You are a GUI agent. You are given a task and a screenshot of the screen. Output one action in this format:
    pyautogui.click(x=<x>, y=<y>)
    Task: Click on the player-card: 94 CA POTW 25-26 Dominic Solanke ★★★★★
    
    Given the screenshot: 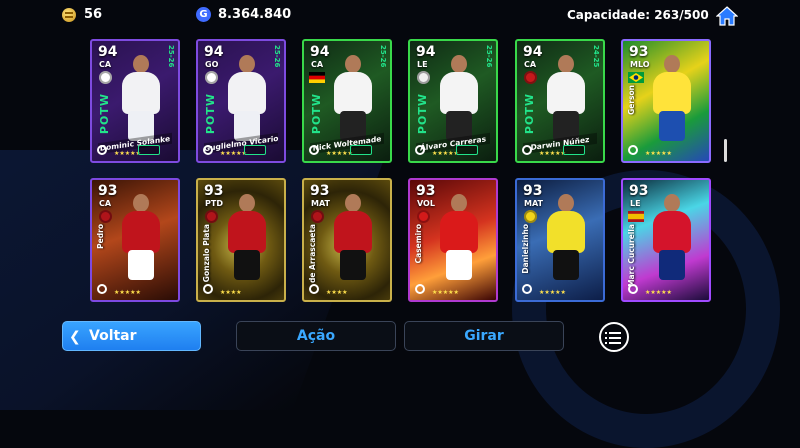 What is the action you would take?
    pyautogui.click(x=135, y=101)
    